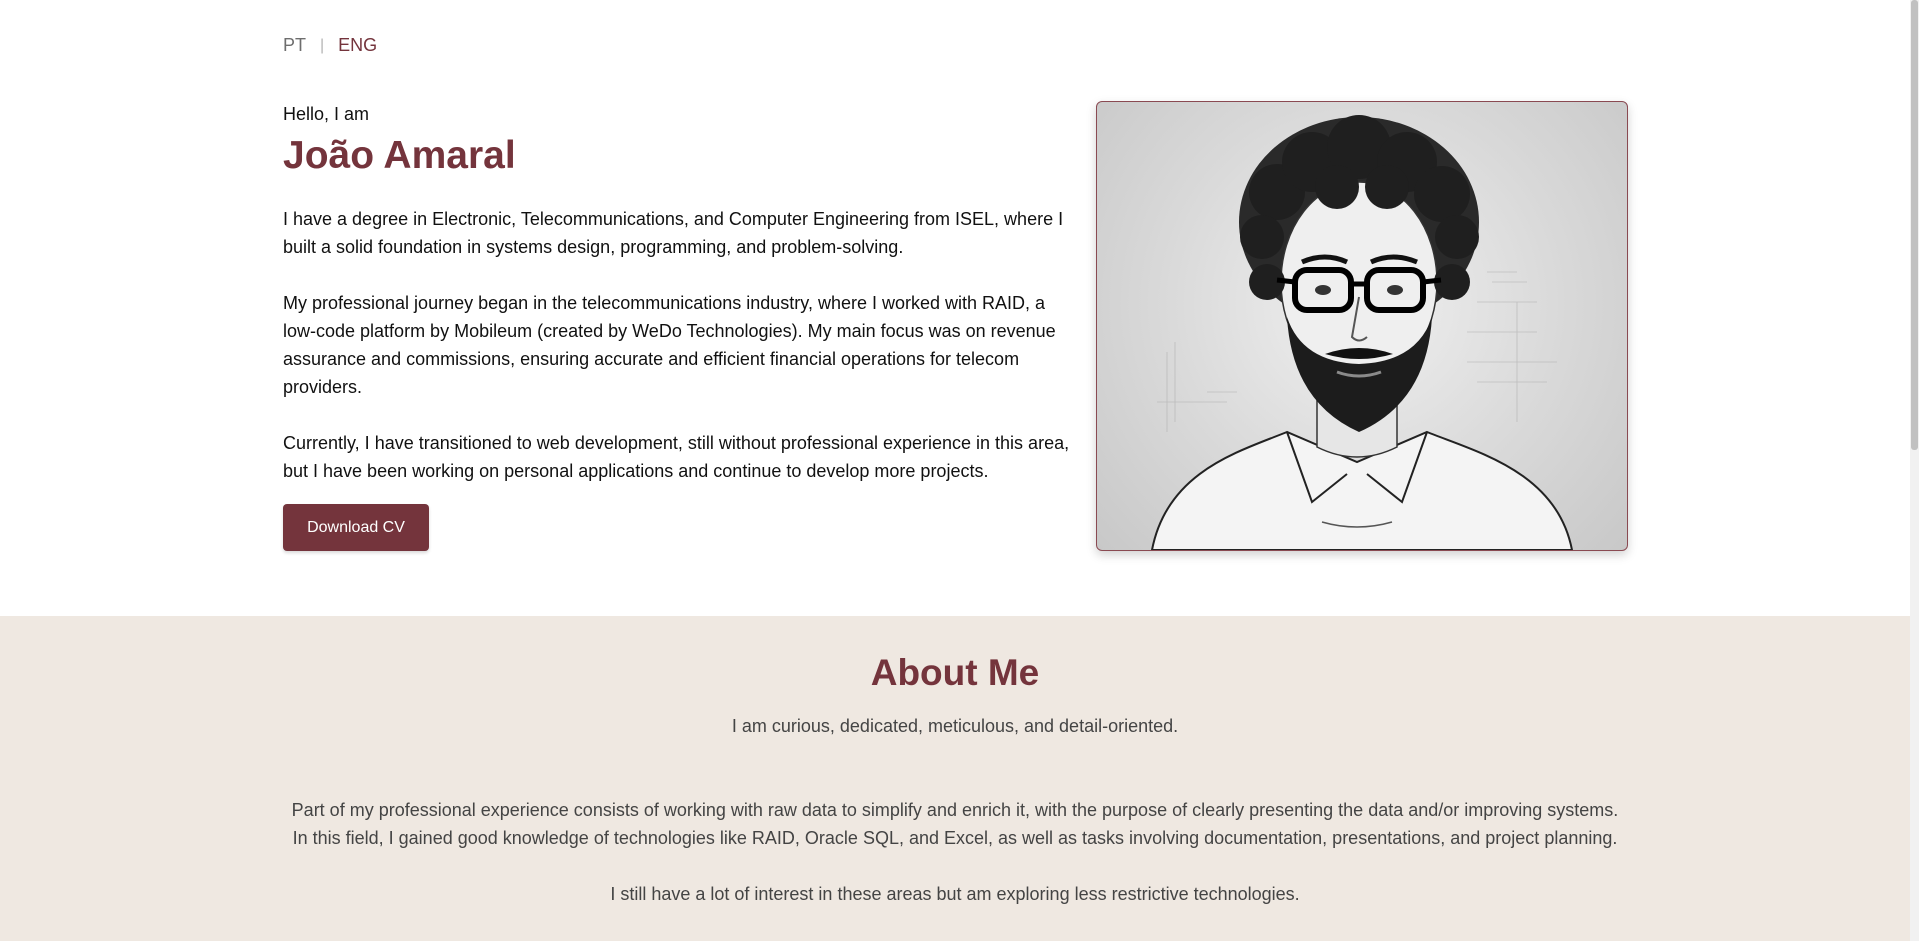 The image size is (1919, 941). I want to click on hero-name: João Amaral, so click(399, 155).